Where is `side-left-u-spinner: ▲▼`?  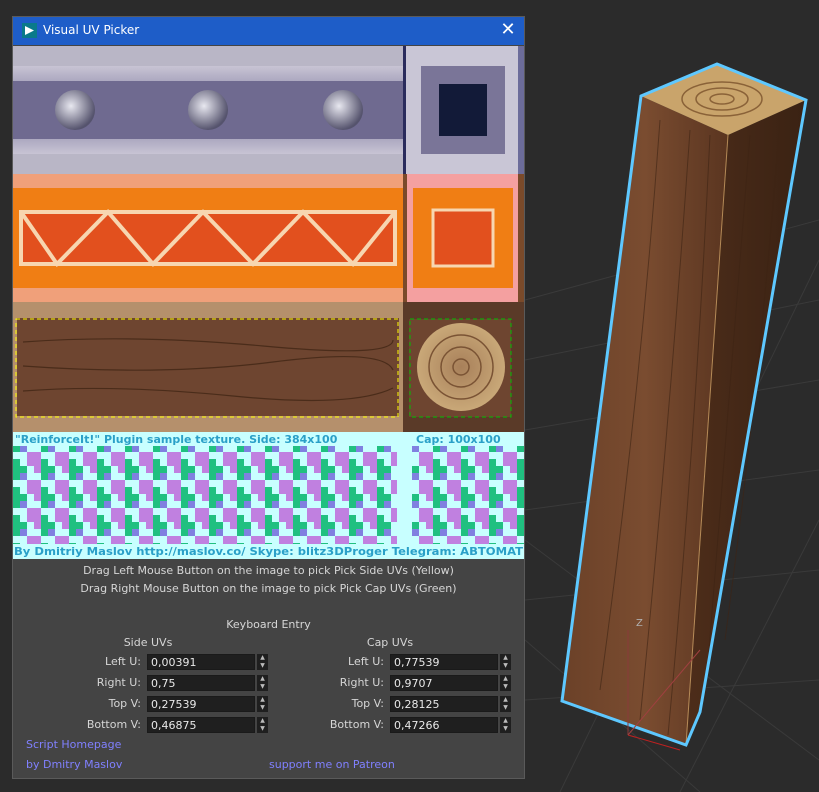
side-left-u-spinner: ▲▼ is located at coordinates (208, 662).